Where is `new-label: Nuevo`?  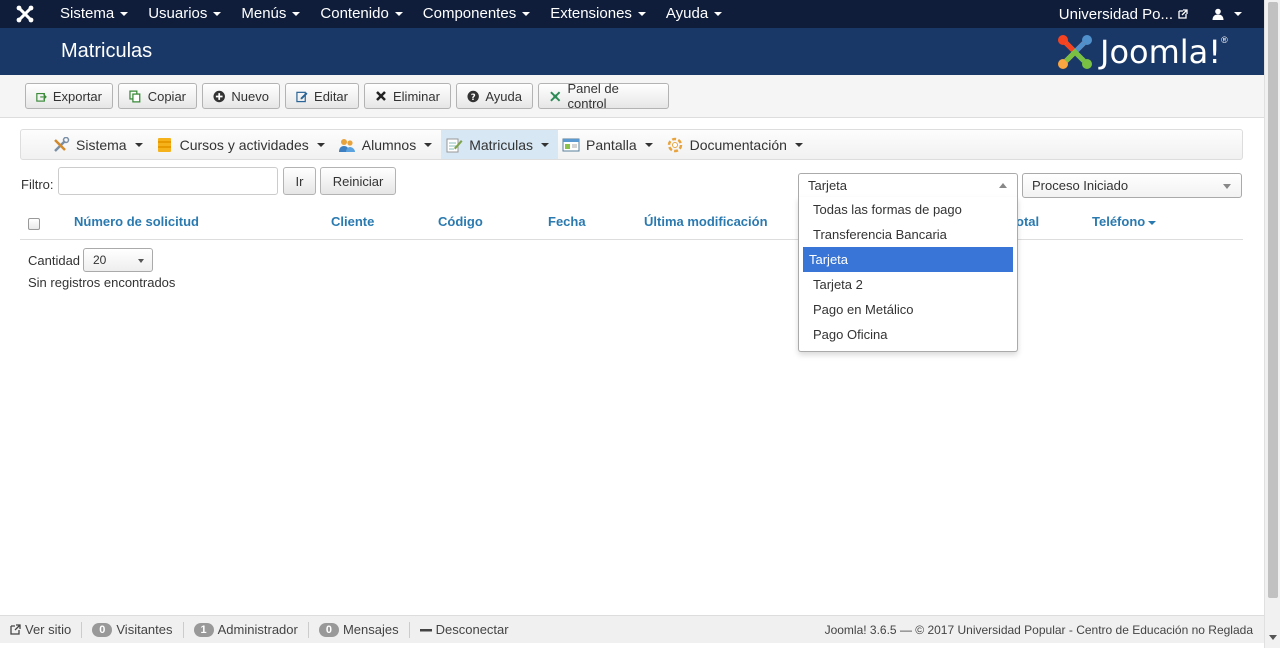
new-label: Nuevo is located at coordinates (250, 96).